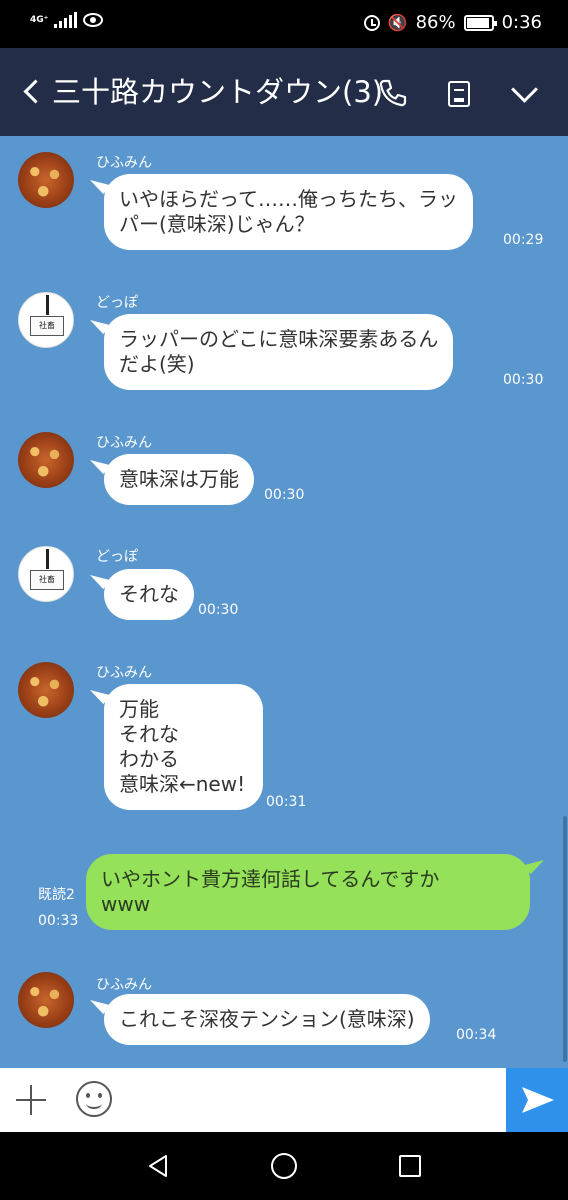 This screenshot has width=568, height=1200. I want to click on message-line: 万能, so click(139, 709).